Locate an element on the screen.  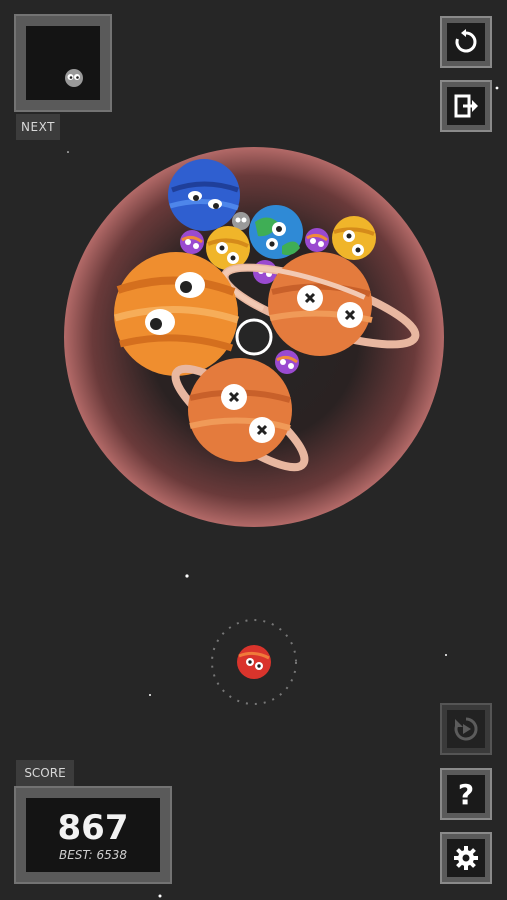
launcher is located at coordinates (254, 662).